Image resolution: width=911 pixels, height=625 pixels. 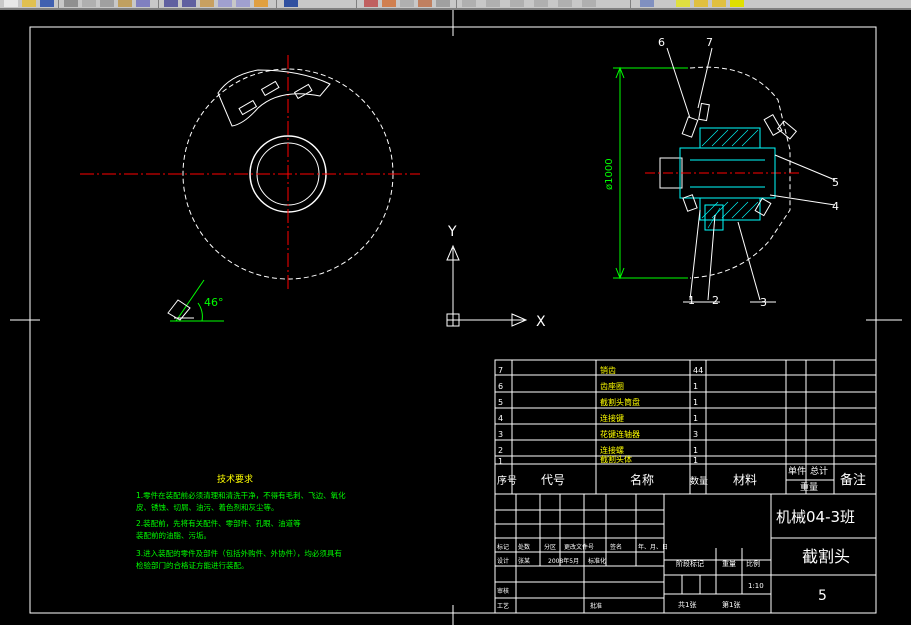 I want to click on header-no: 序号, so click(x=507, y=480).